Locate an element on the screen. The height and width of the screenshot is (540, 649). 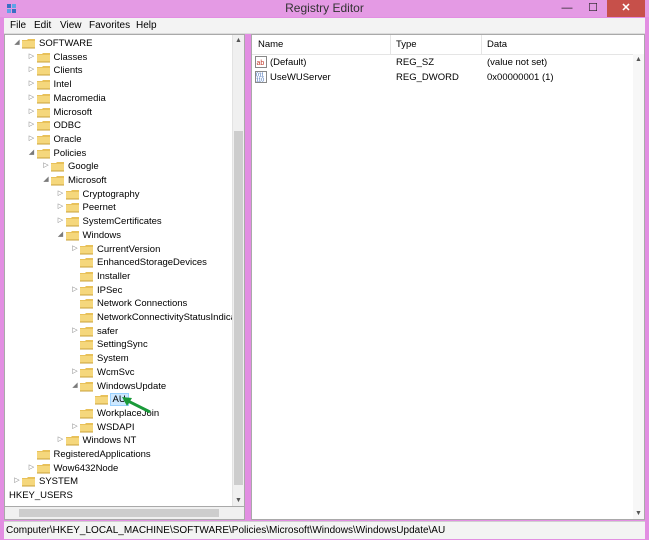
tree-node: SettingSync is located at coordinates (119, 344).